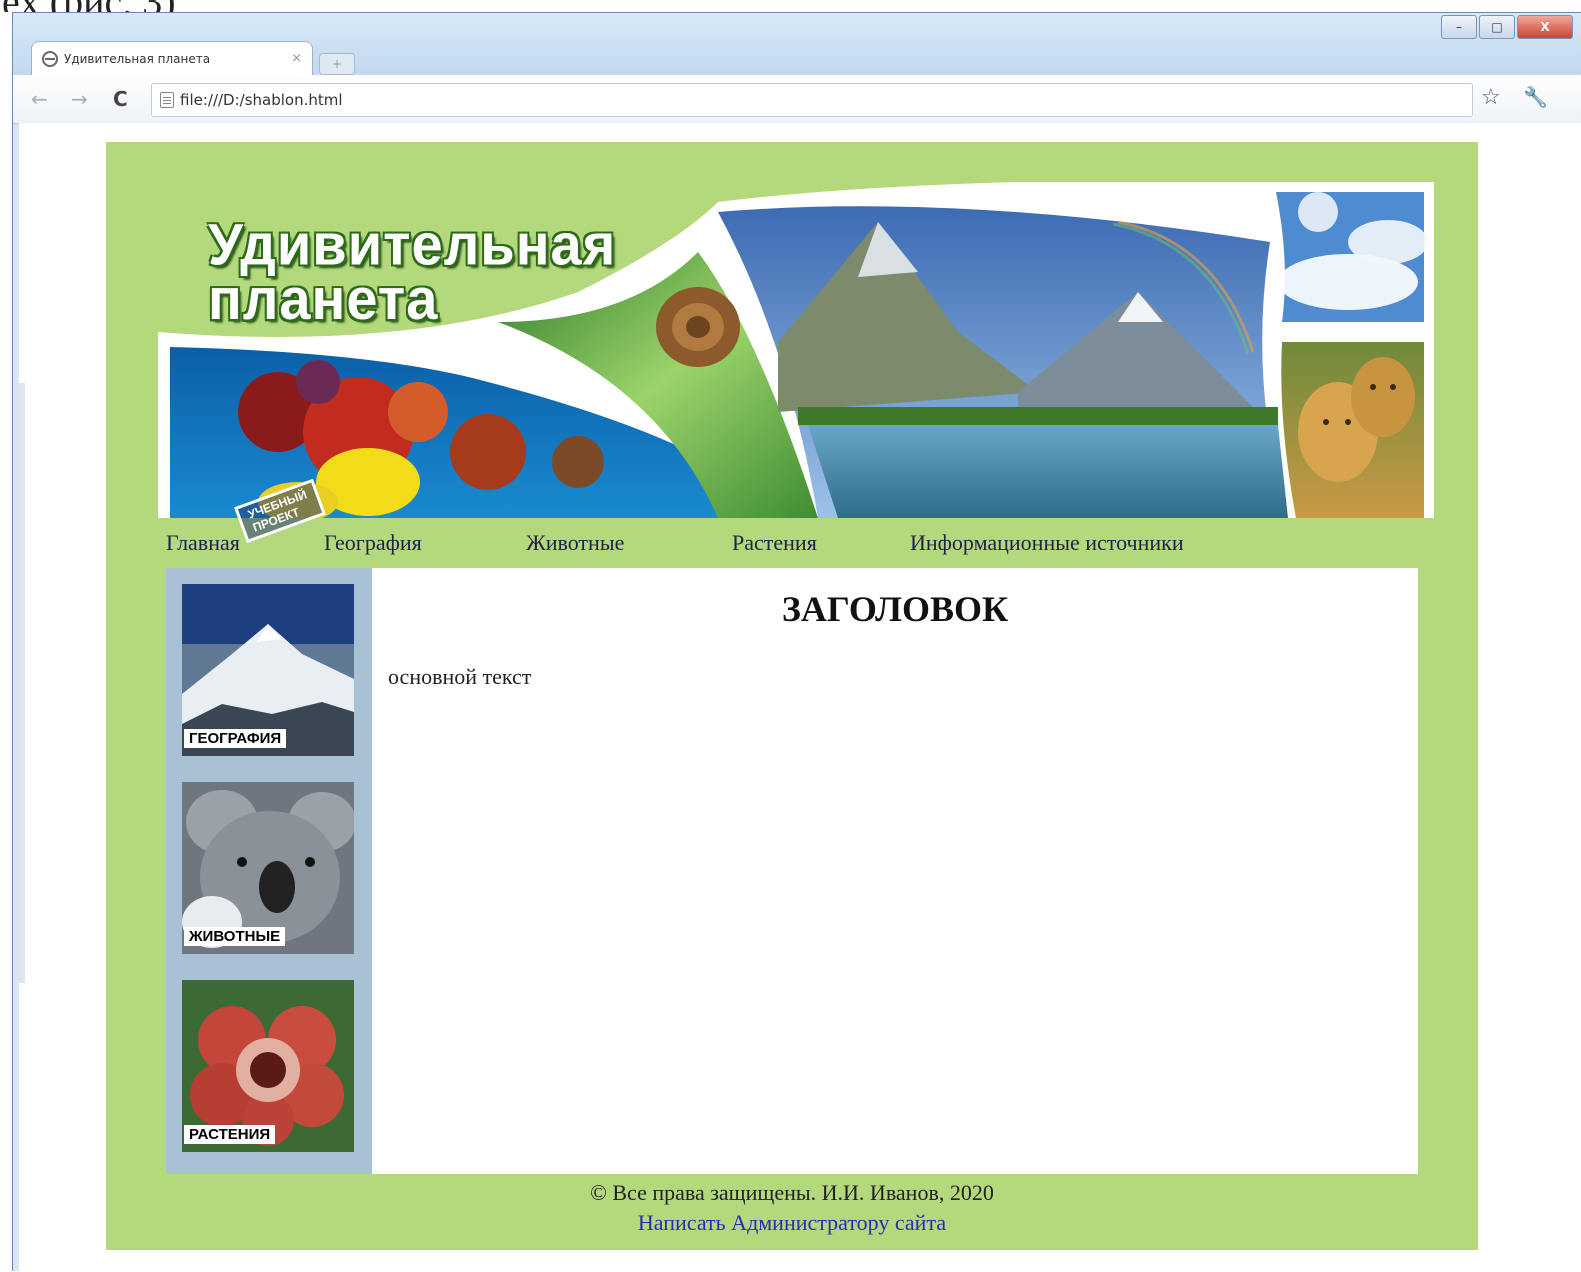  I want to click on bookmark-star-icon: ☆, so click(1491, 97).